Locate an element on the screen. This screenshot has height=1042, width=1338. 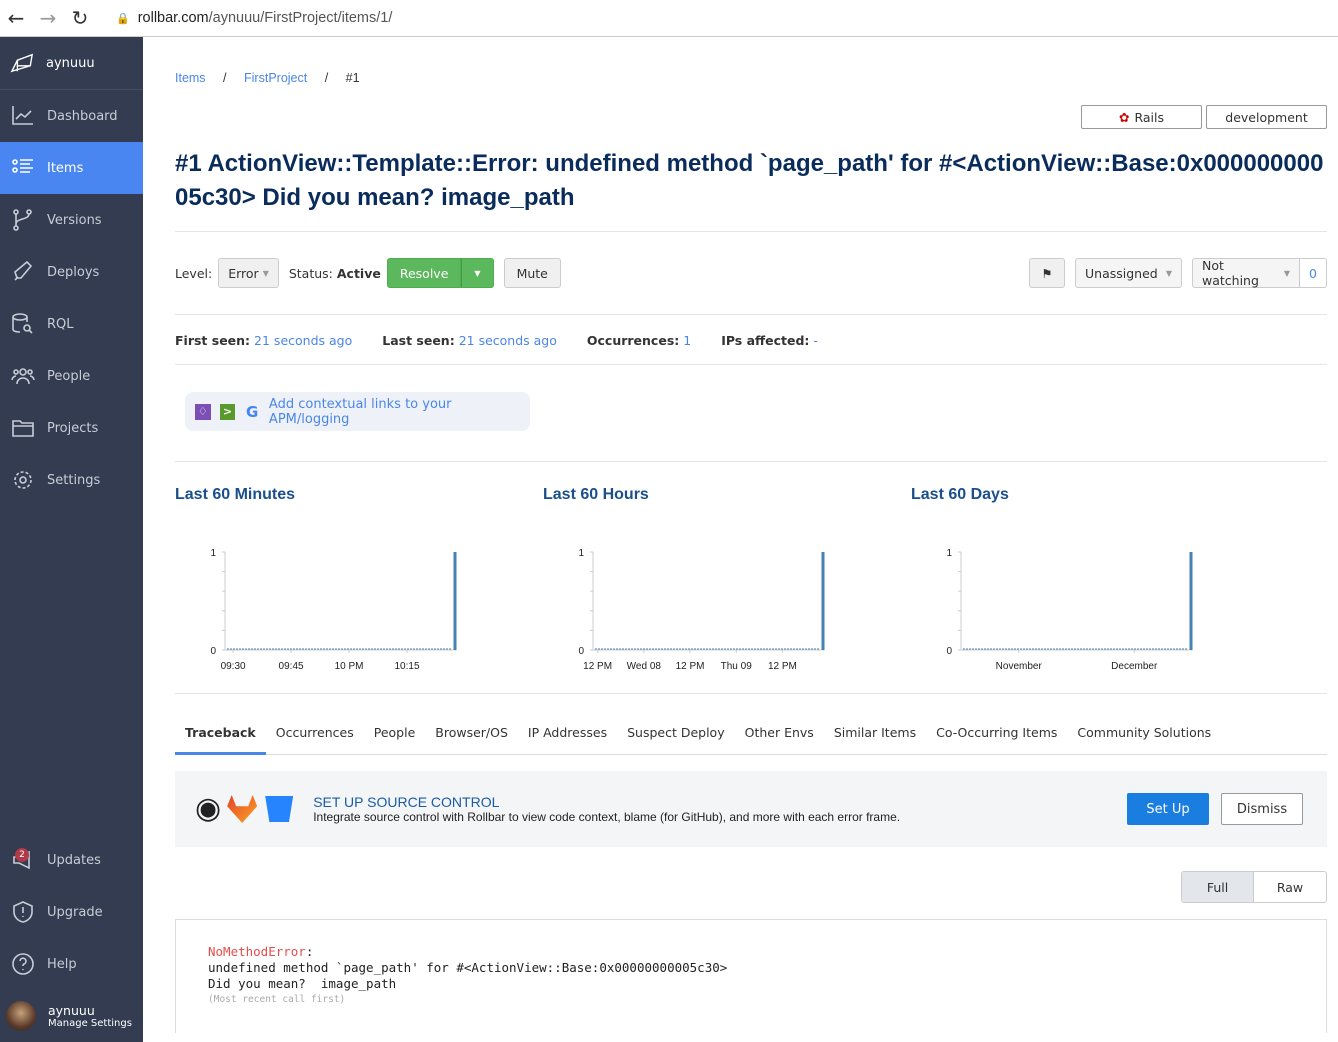
updates-badge: 2 is located at coordinates (22, 855).